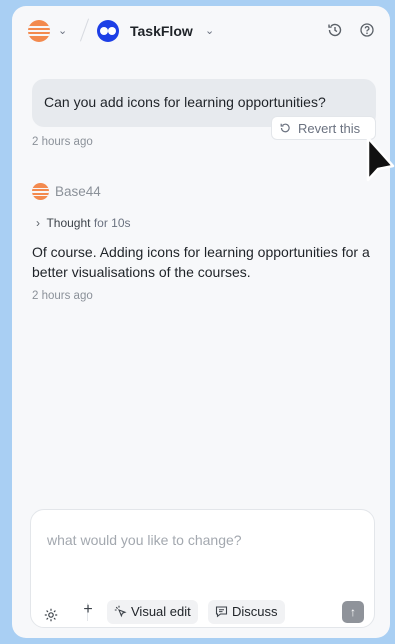 The height and width of the screenshot is (644, 395). What do you see at coordinates (39, 31) in the screenshot?
I see `base44-logo-icon` at bounding box center [39, 31].